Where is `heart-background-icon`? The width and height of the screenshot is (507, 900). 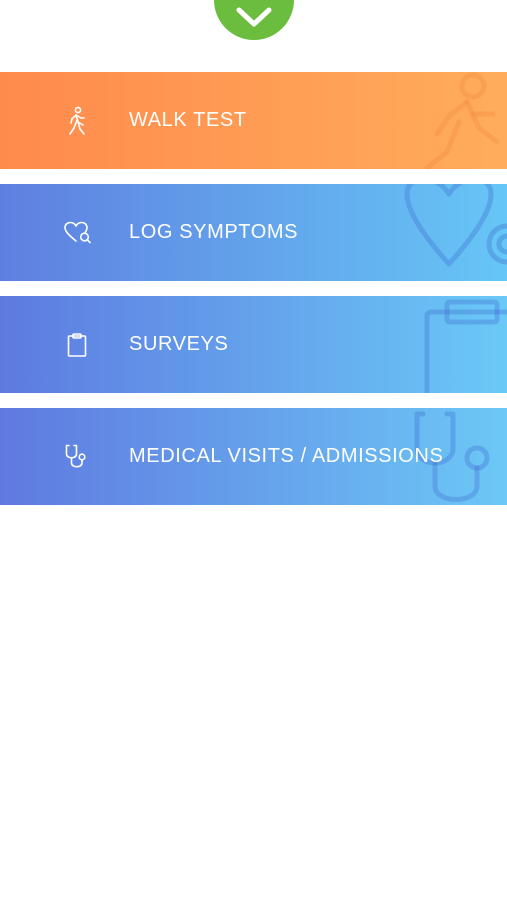 heart-background-icon is located at coordinates (455, 225).